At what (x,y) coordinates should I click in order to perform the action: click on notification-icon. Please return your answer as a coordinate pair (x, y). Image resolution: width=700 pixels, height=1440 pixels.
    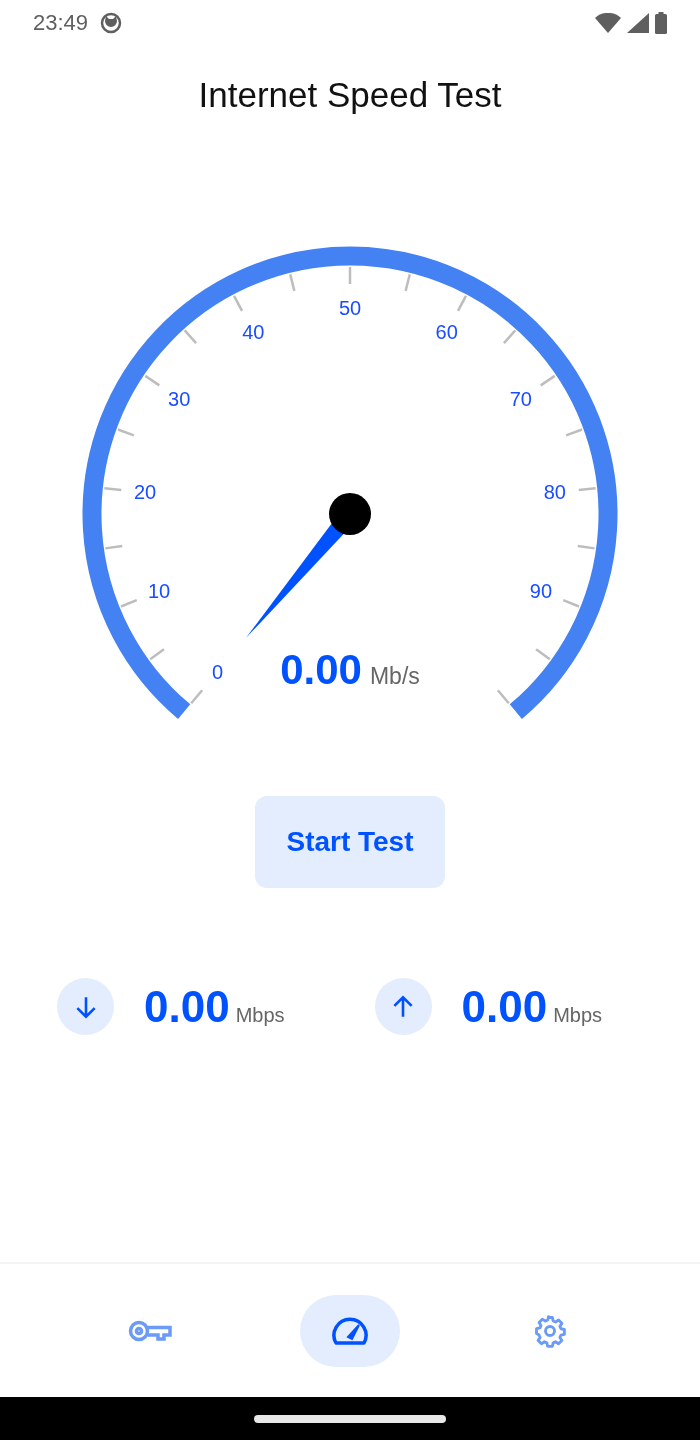
    Looking at the image, I should click on (111, 22).